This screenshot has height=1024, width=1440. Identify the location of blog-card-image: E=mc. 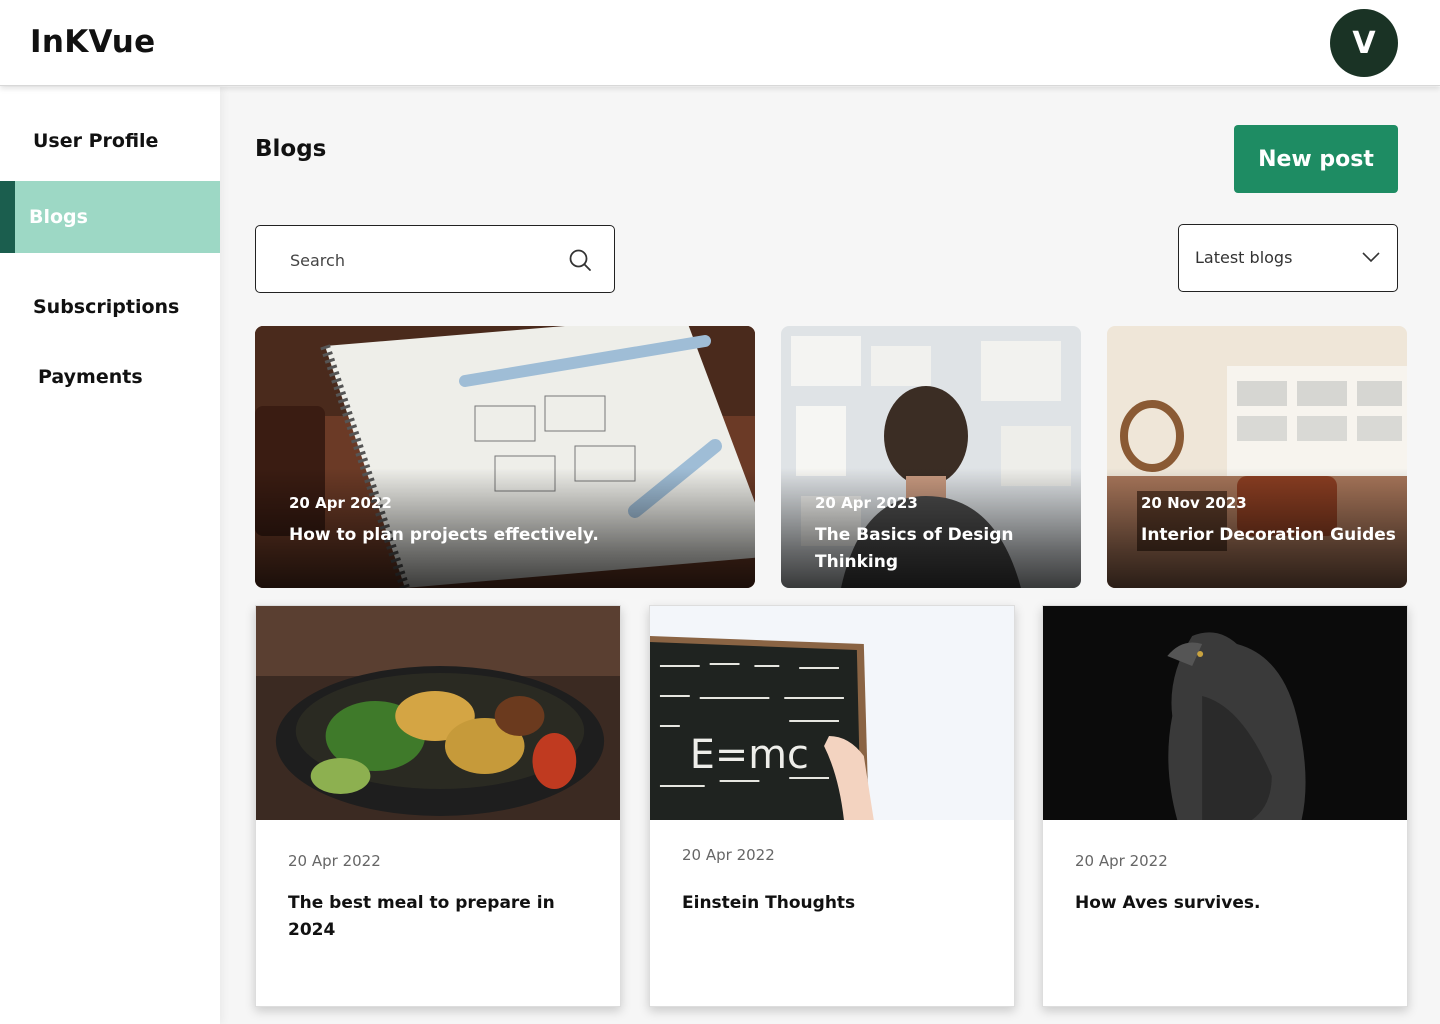
(832, 713).